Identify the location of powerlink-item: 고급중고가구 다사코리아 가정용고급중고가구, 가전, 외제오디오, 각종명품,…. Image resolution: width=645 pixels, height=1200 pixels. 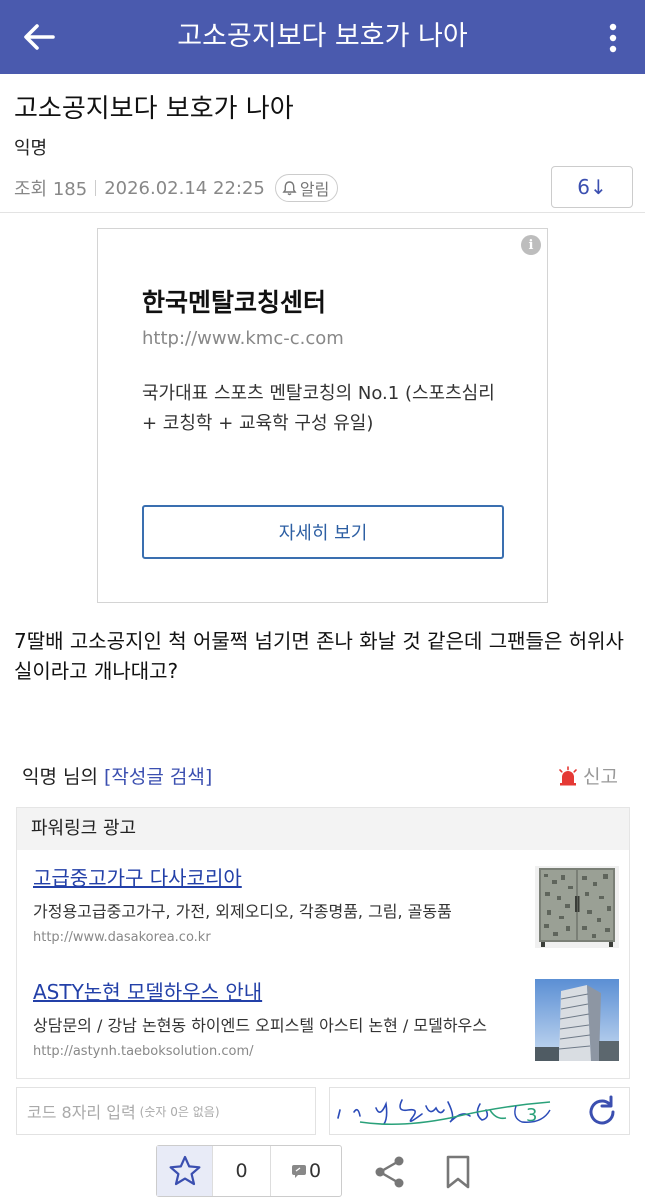
(278, 904).